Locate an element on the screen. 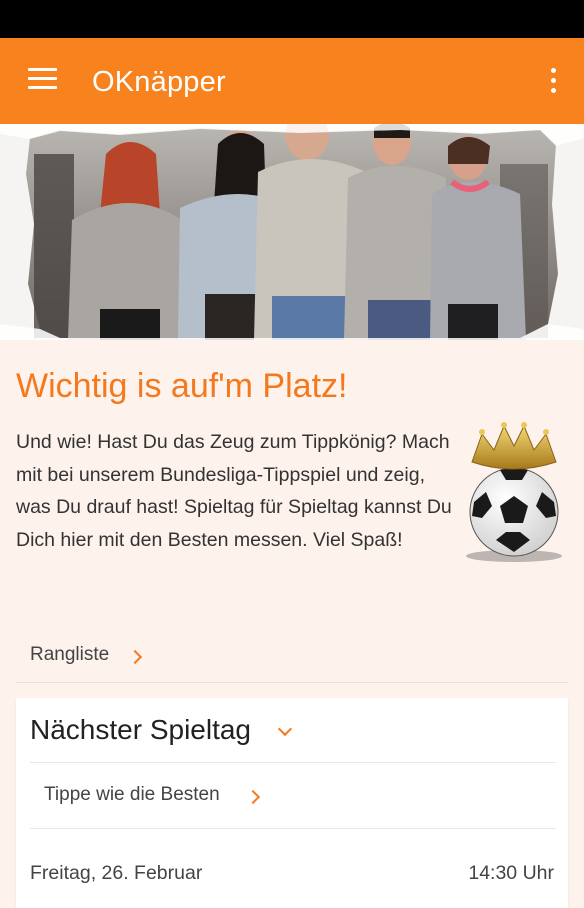 This screenshot has height=908, width=584. next-matchday-title: Nächster Spieltag is located at coordinates (140, 730).